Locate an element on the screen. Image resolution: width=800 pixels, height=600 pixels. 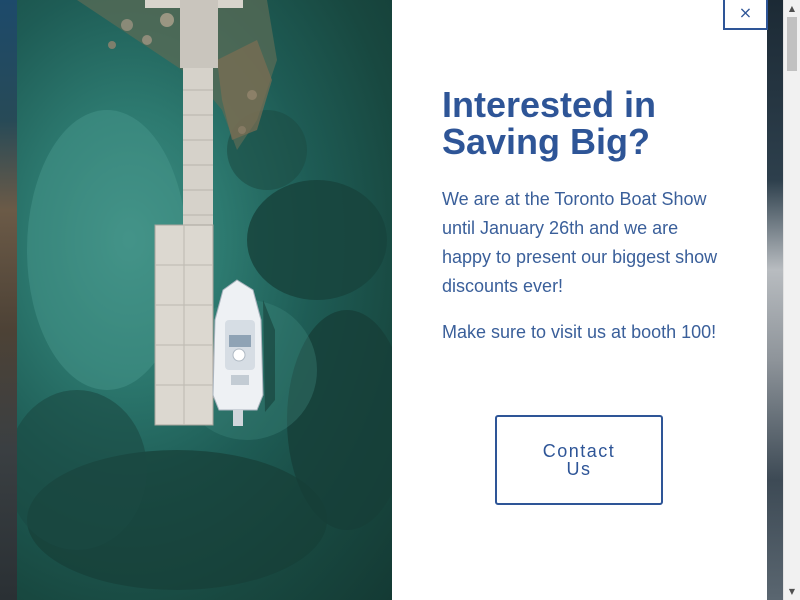
promo-headline: Interested in Saving Big? is located at coordinates (549, 123).